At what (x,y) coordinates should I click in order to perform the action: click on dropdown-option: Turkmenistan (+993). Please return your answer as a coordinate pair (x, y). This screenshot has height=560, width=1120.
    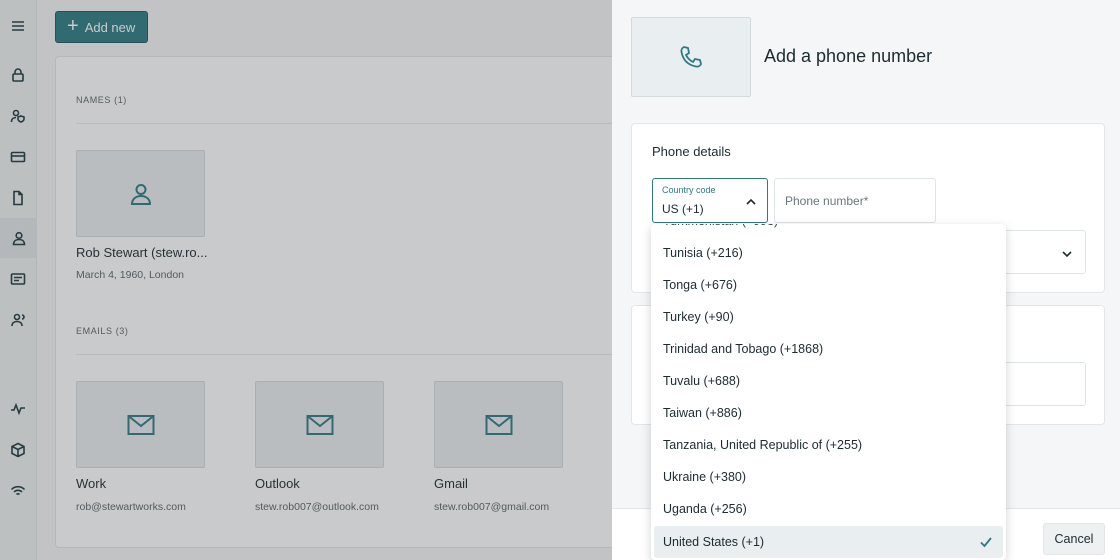
    Looking at the image, I should click on (828, 230).